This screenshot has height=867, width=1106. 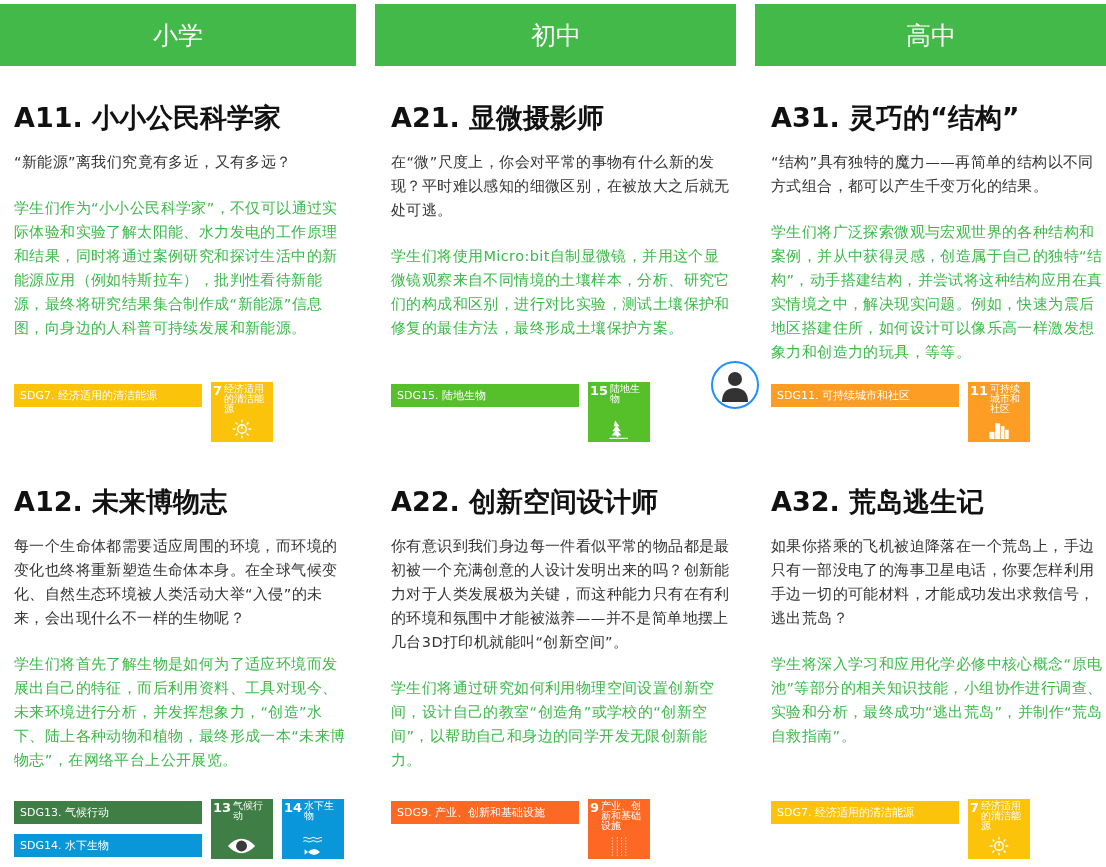 I want to click on project-title: A22. 创新空间设计师, so click(x=525, y=502).